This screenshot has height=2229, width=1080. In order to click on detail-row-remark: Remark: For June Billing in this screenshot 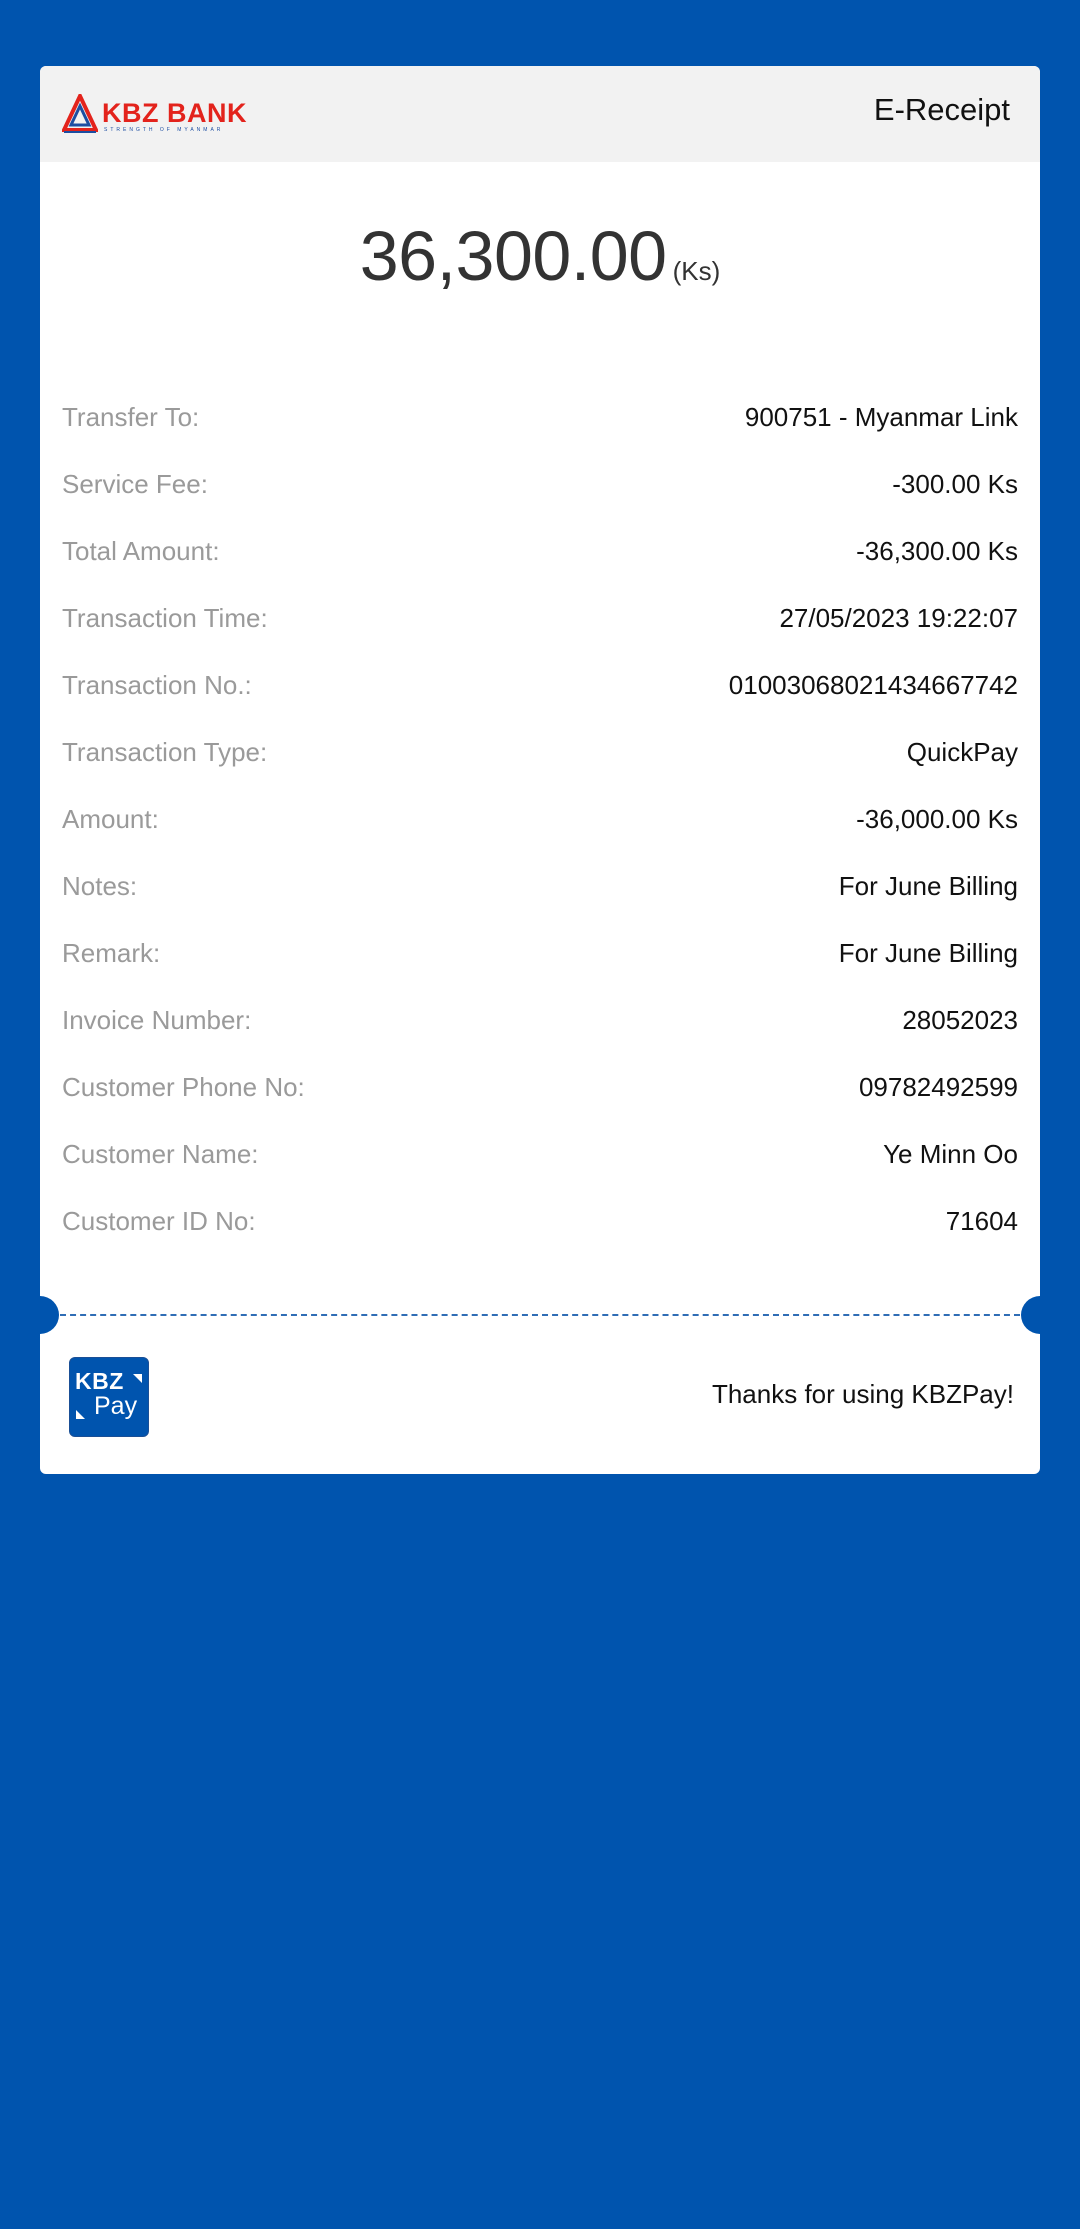, I will do `click(540, 971)`.